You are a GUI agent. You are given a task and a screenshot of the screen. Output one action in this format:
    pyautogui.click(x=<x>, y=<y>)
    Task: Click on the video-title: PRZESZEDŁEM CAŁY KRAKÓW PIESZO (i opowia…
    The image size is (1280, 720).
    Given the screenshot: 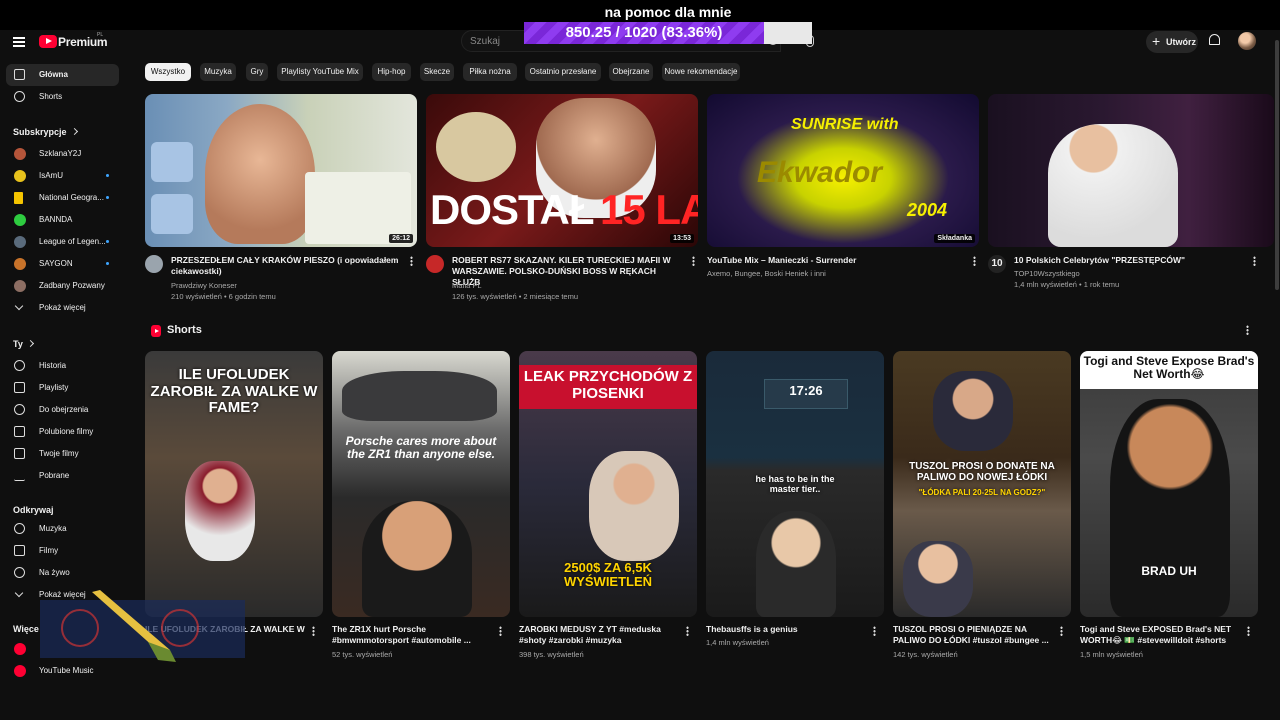 What is the action you would take?
    pyautogui.click(x=287, y=266)
    